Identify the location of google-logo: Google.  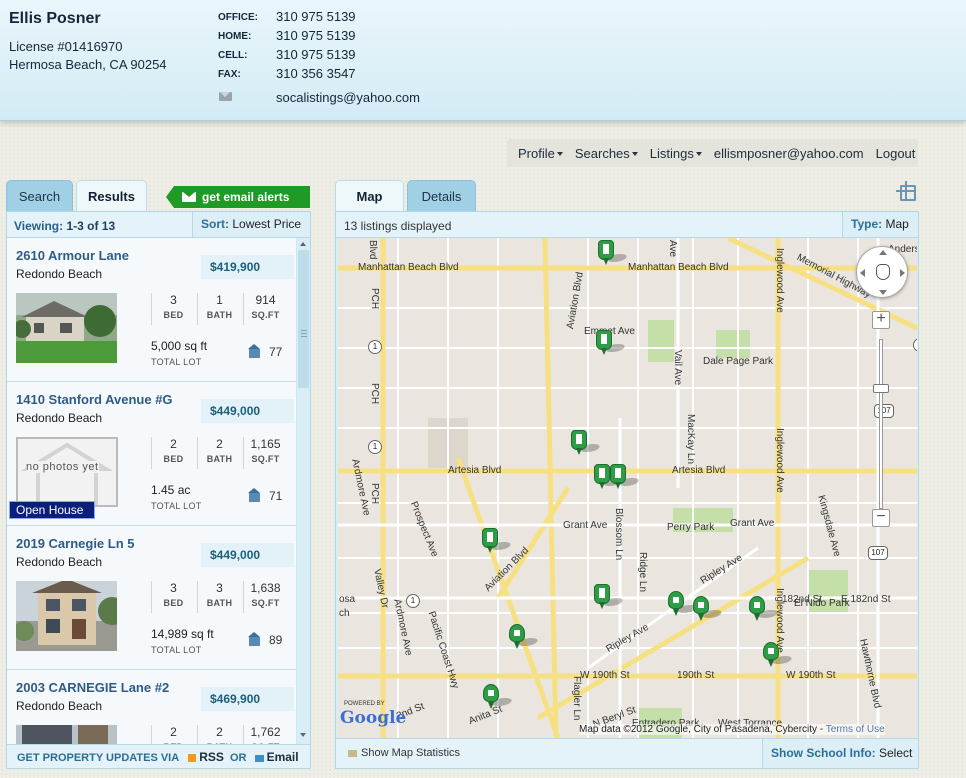
(373, 718).